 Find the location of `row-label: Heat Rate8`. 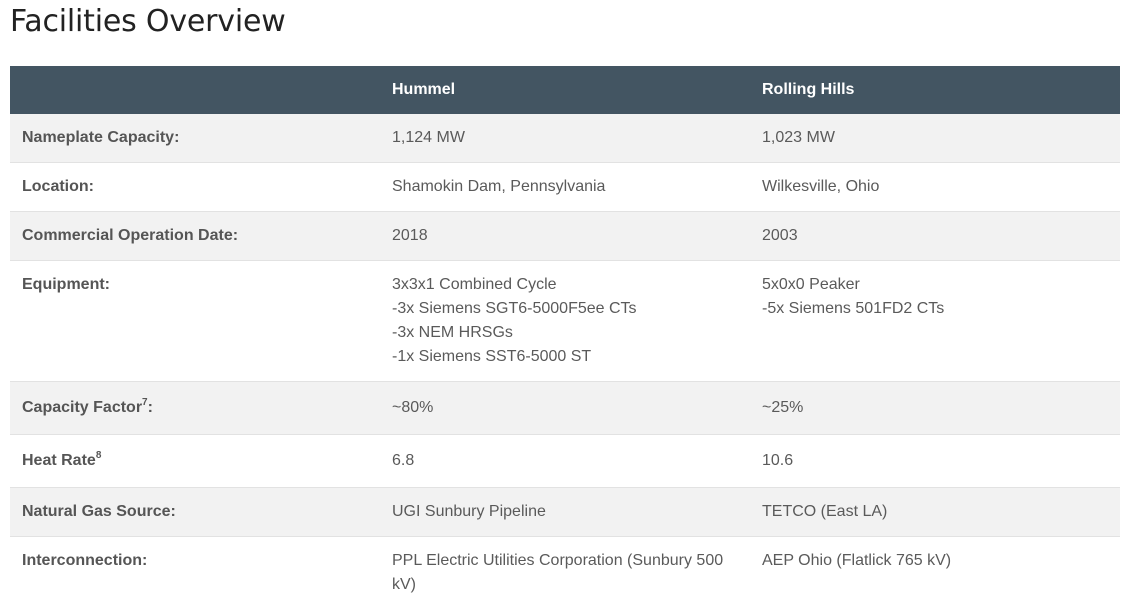

row-label: Heat Rate8 is located at coordinates (195, 461).